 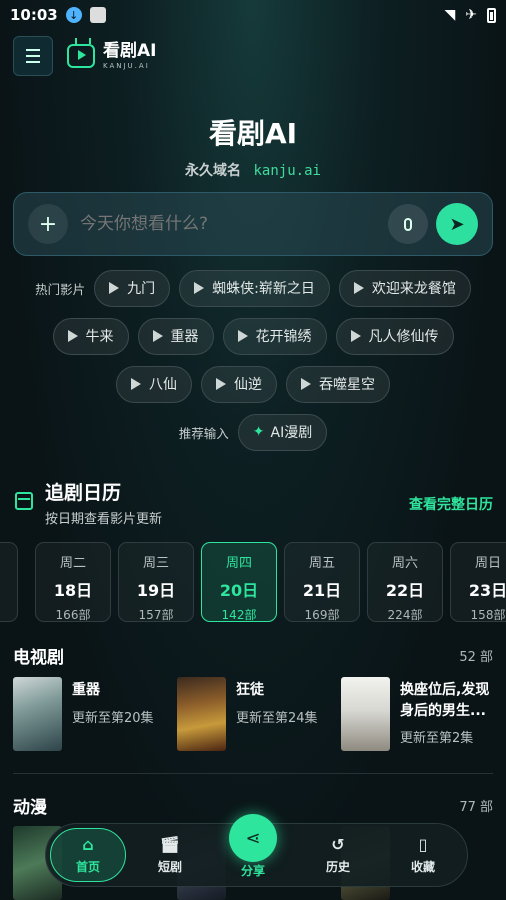 I want to click on tv-item-update: 更新至第24集, so click(x=277, y=718).